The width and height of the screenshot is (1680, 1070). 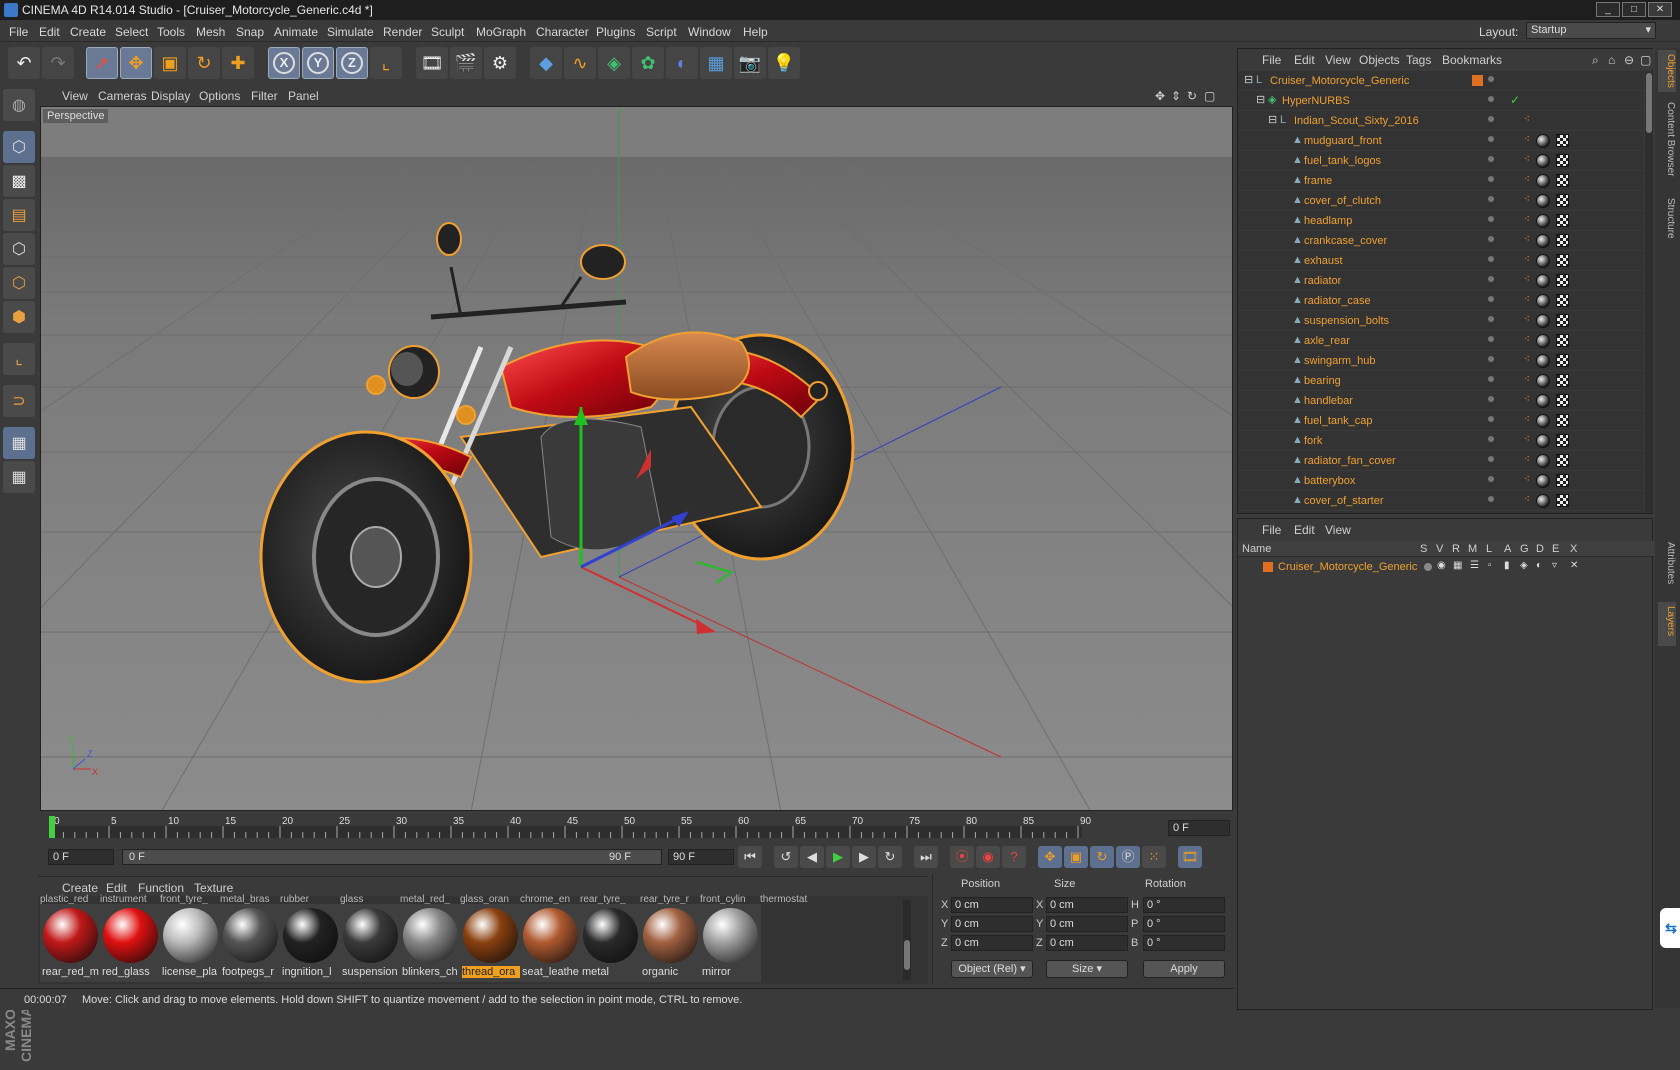 I want to click on material-tile: ingnition_l, so click(x=310, y=943).